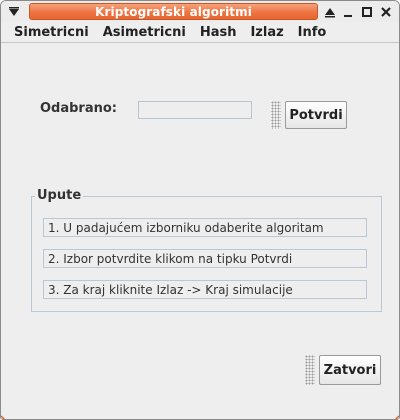 The width and height of the screenshot is (400, 420). What do you see at coordinates (173, 11) in the screenshot?
I see `window-title: Kriptografski algoritmi` at bounding box center [173, 11].